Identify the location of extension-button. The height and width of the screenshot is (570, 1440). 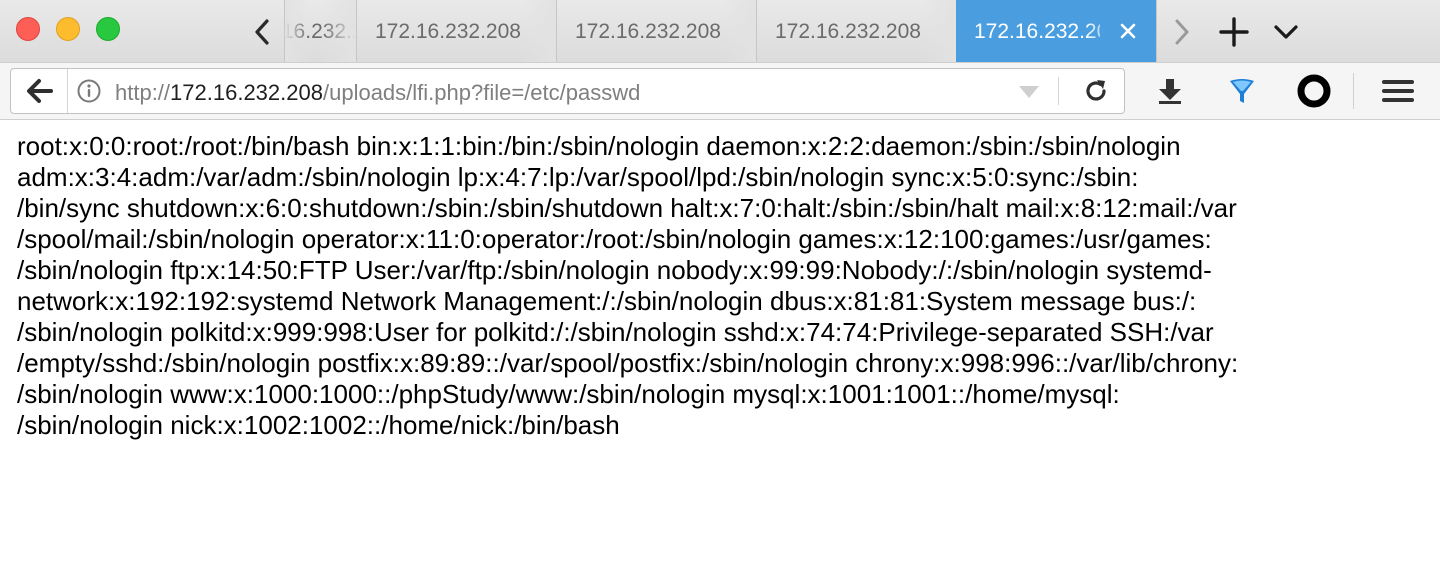
(1242, 91).